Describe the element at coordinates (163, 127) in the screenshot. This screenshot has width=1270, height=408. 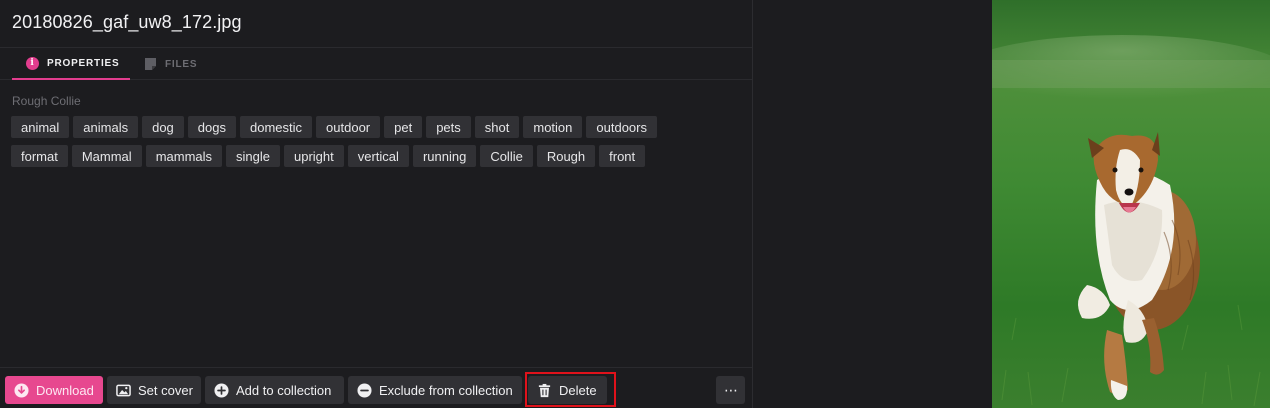
I see `tag: dog` at that location.